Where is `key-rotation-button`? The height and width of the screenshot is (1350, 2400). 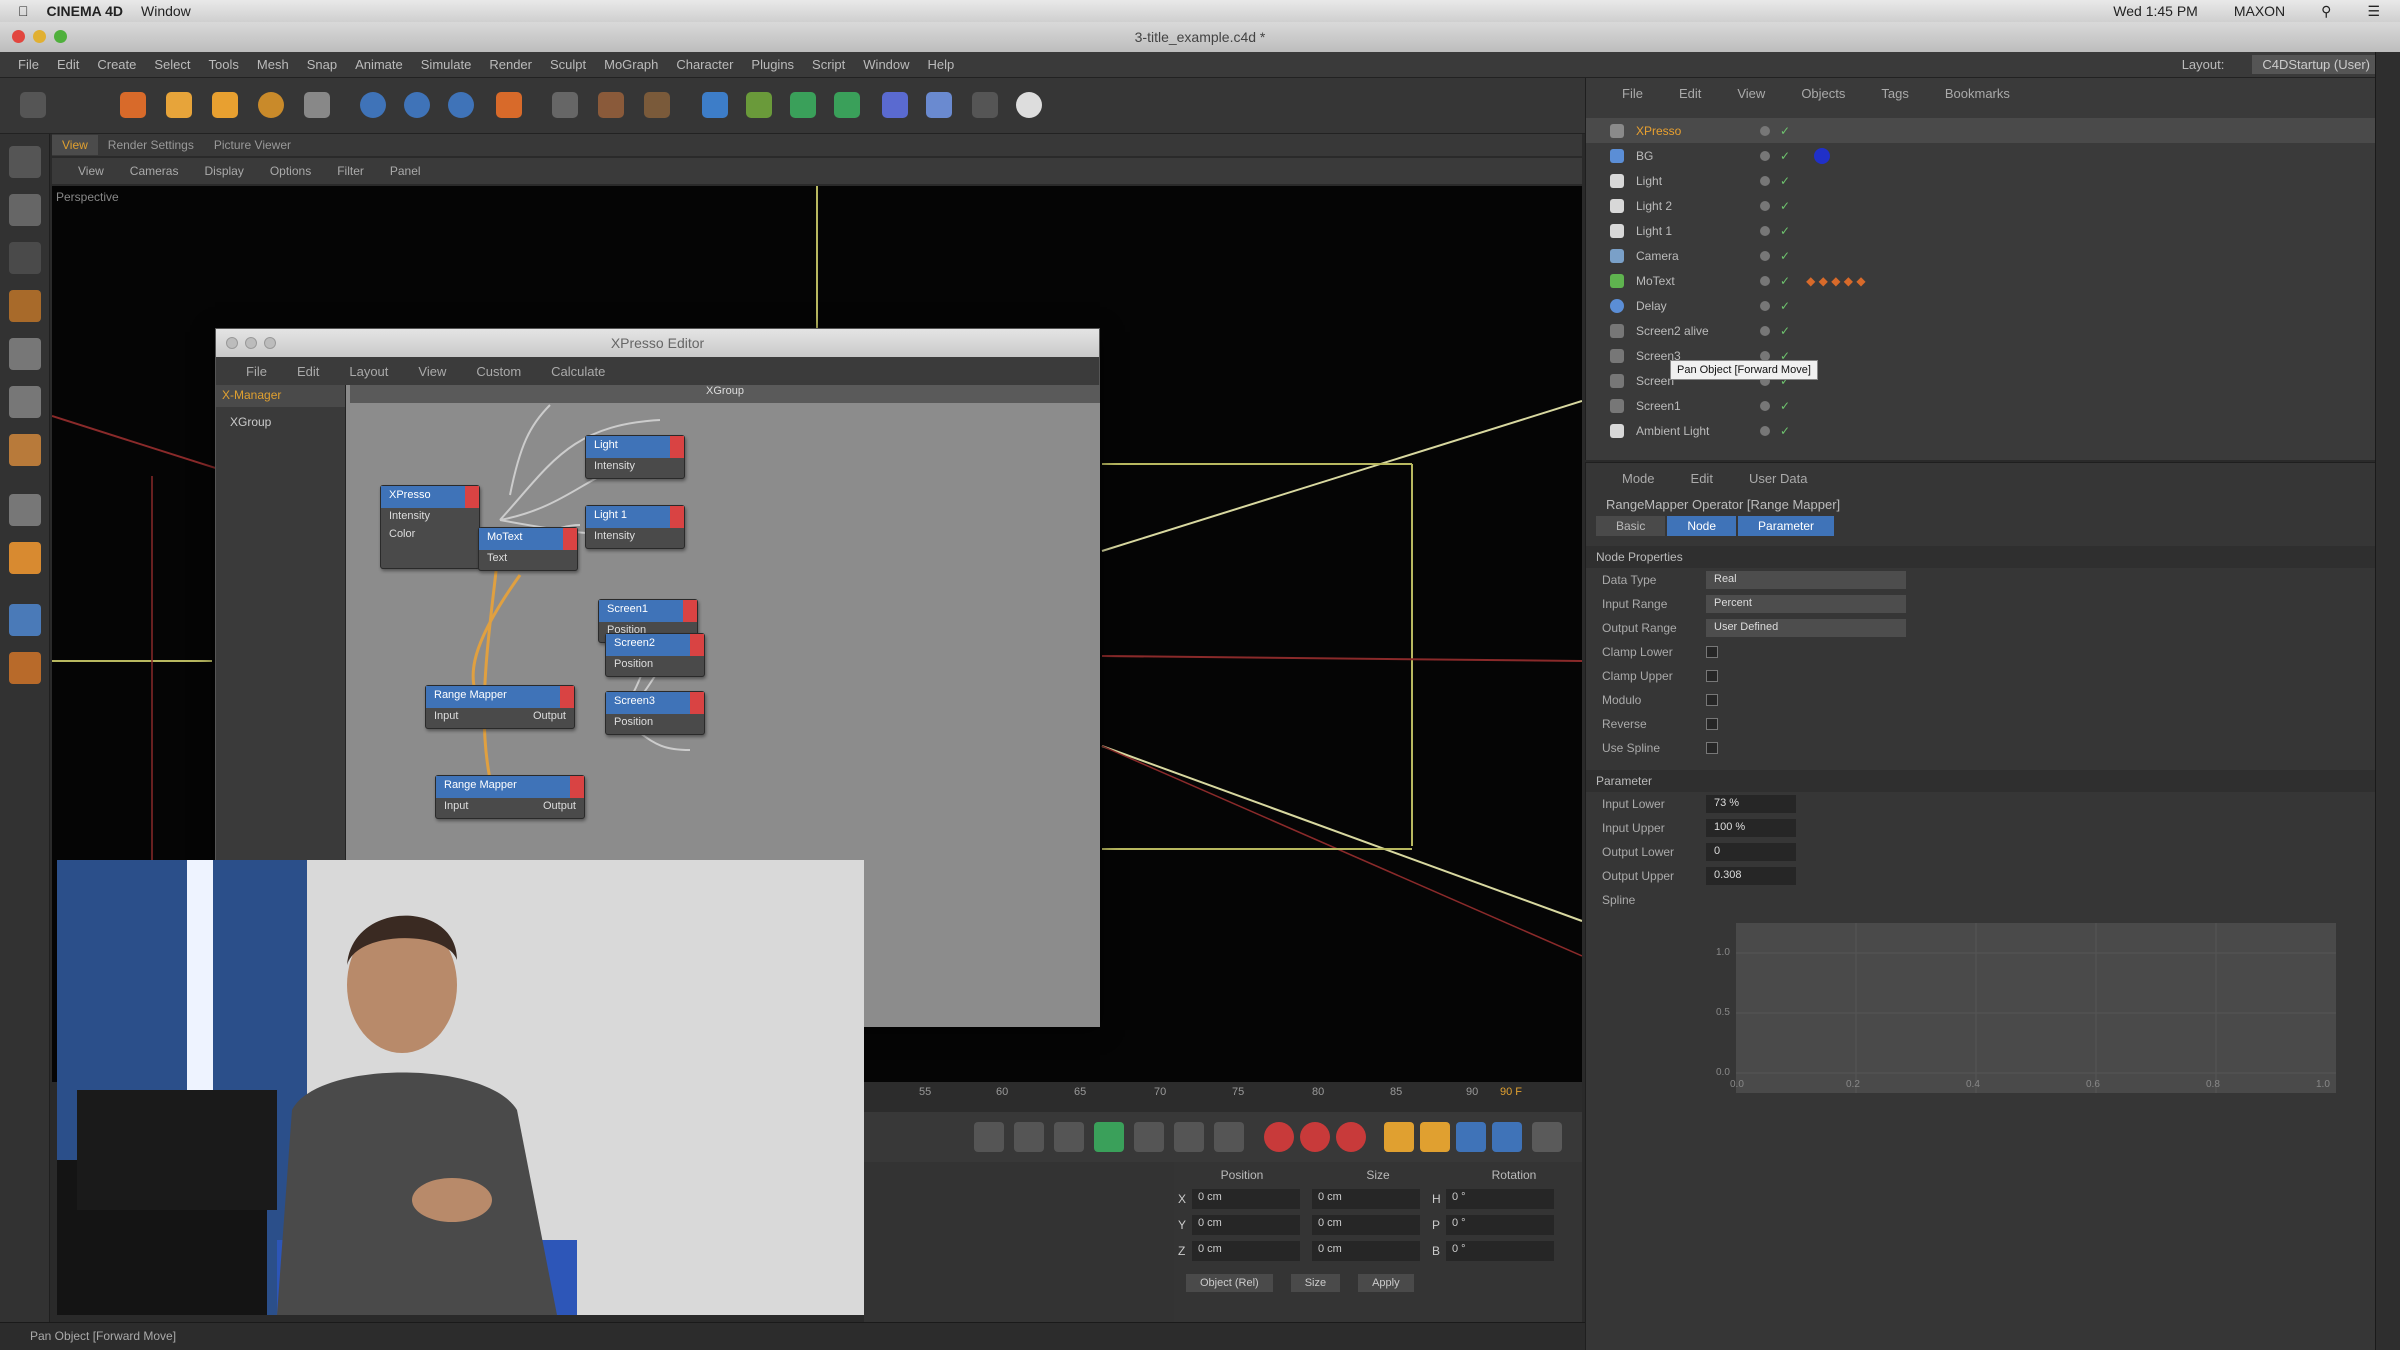
key-rotation-button is located at coordinates (1471, 1137).